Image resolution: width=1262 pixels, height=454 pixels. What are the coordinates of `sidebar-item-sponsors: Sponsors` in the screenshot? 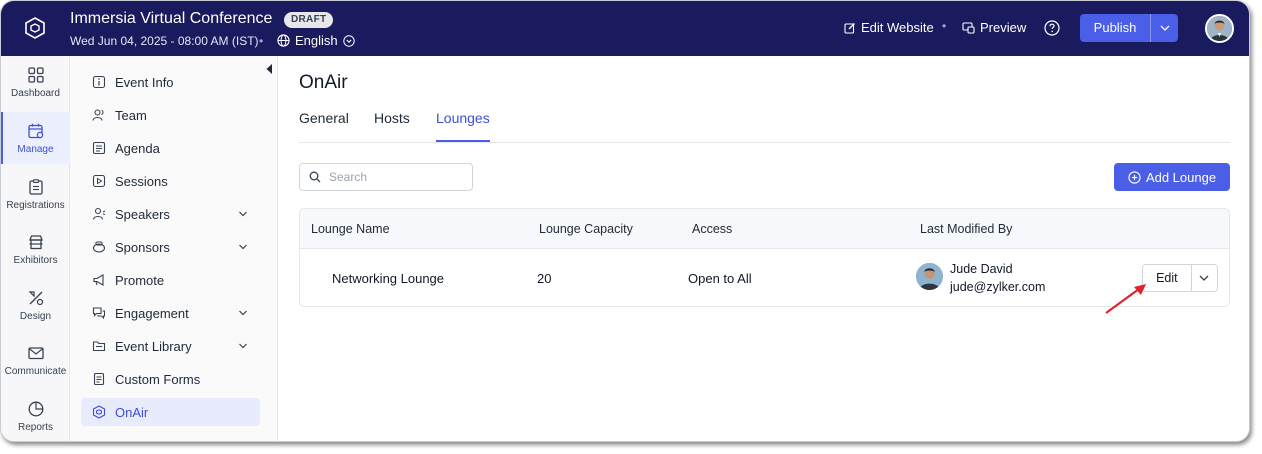 It's located at (170, 247).